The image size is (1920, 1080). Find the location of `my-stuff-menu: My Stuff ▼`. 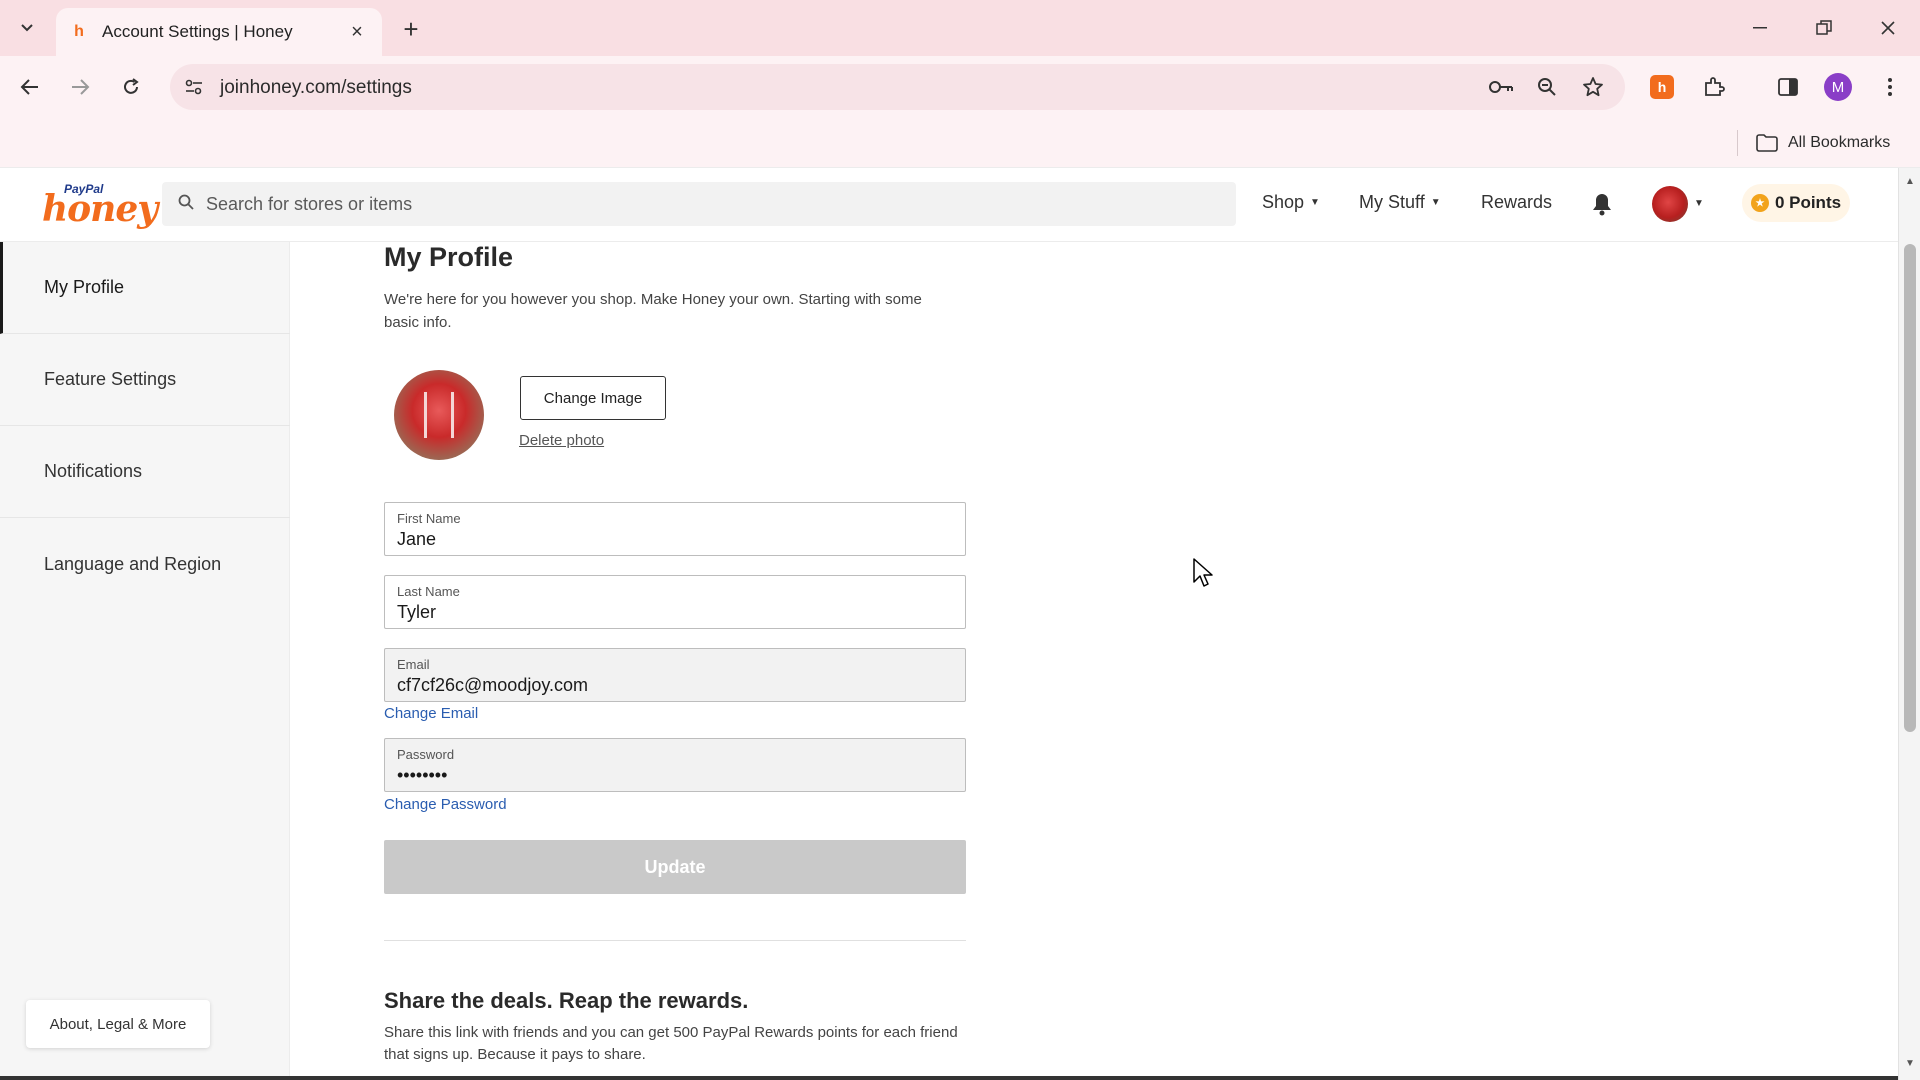

my-stuff-menu: My Stuff ▼ is located at coordinates (1400, 202).